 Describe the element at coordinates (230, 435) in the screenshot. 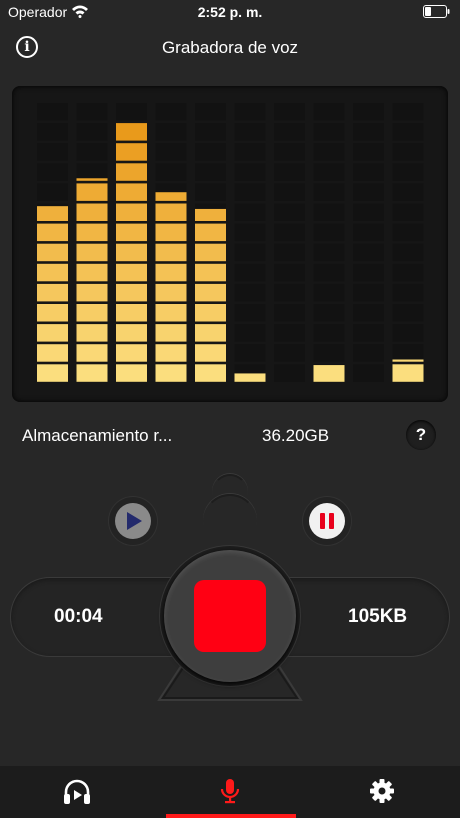

I see `storage-row: Almacenamiento r... 36.20GB ?` at that location.